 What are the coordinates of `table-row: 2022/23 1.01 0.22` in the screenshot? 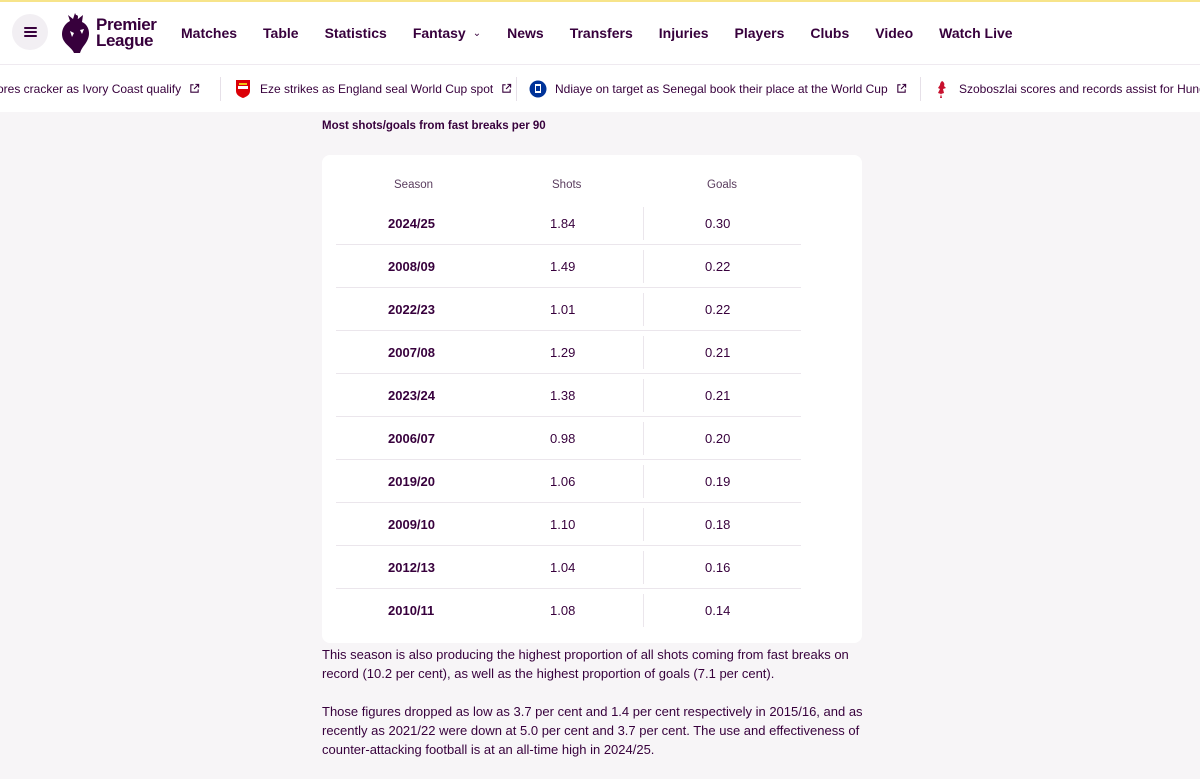 It's located at (568, 309).